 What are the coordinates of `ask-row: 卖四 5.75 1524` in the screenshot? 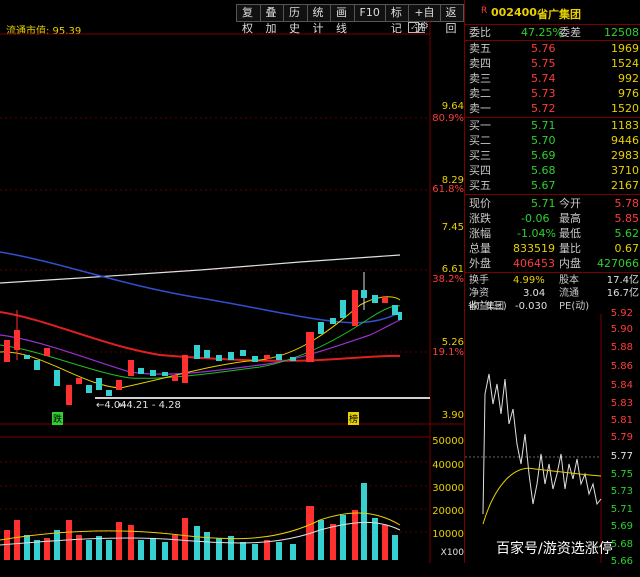 It's located at (553, 63).